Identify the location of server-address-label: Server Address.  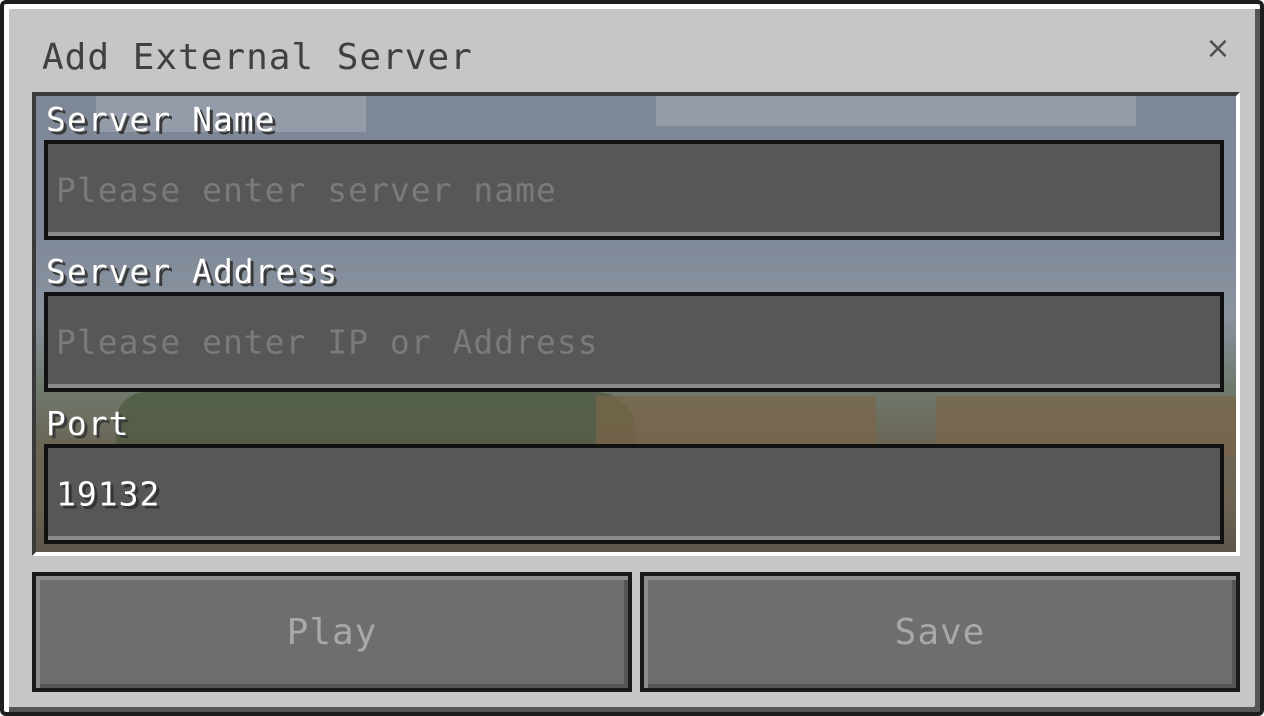
(192, 271).